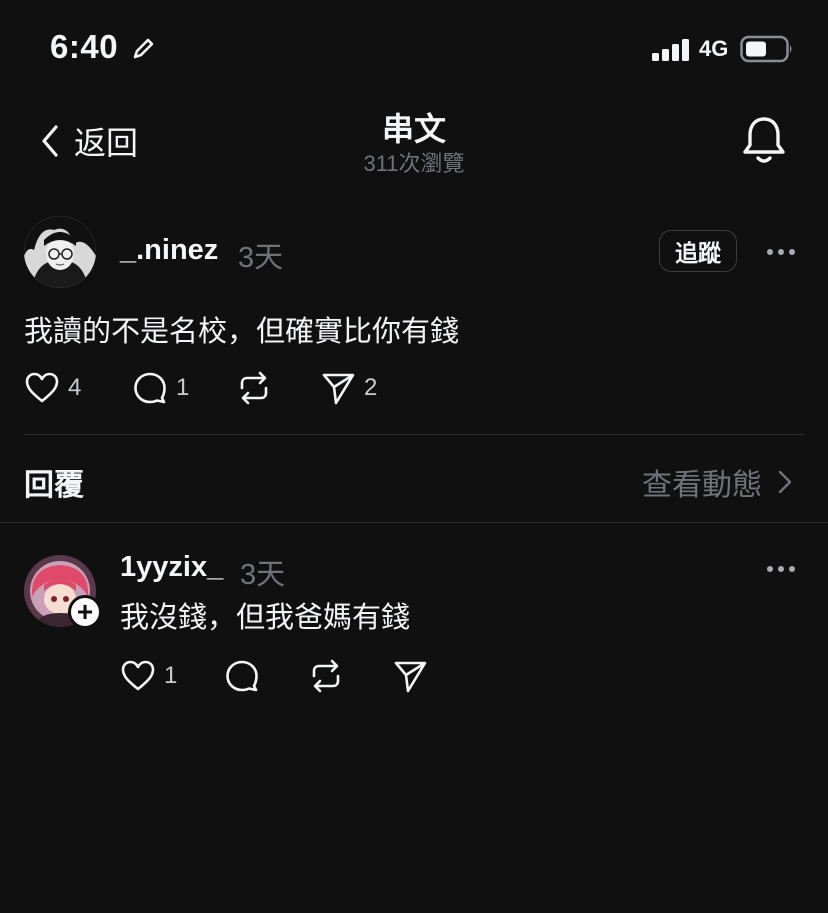 The image size is (828, 913). Describe the element at coordinates (75, 387) in the screenshot. I see `like-count: 4` at that location.